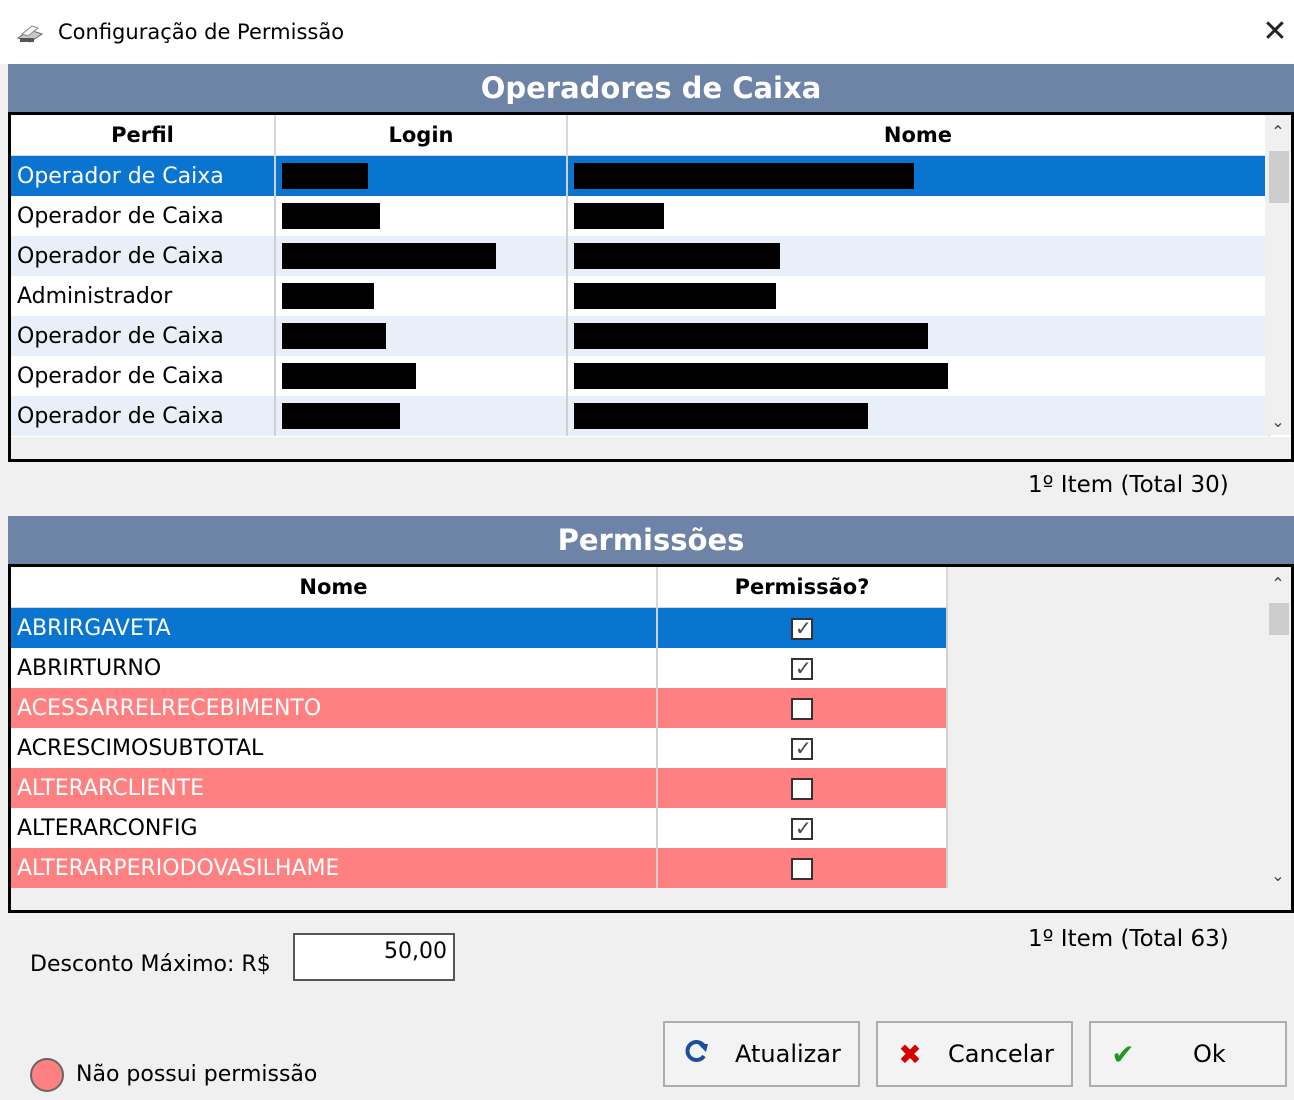 The image size is (1294, 1100). Describe the element at coordinates (697, 1054) in the screenshot. I see `refresh-icon` at that location.